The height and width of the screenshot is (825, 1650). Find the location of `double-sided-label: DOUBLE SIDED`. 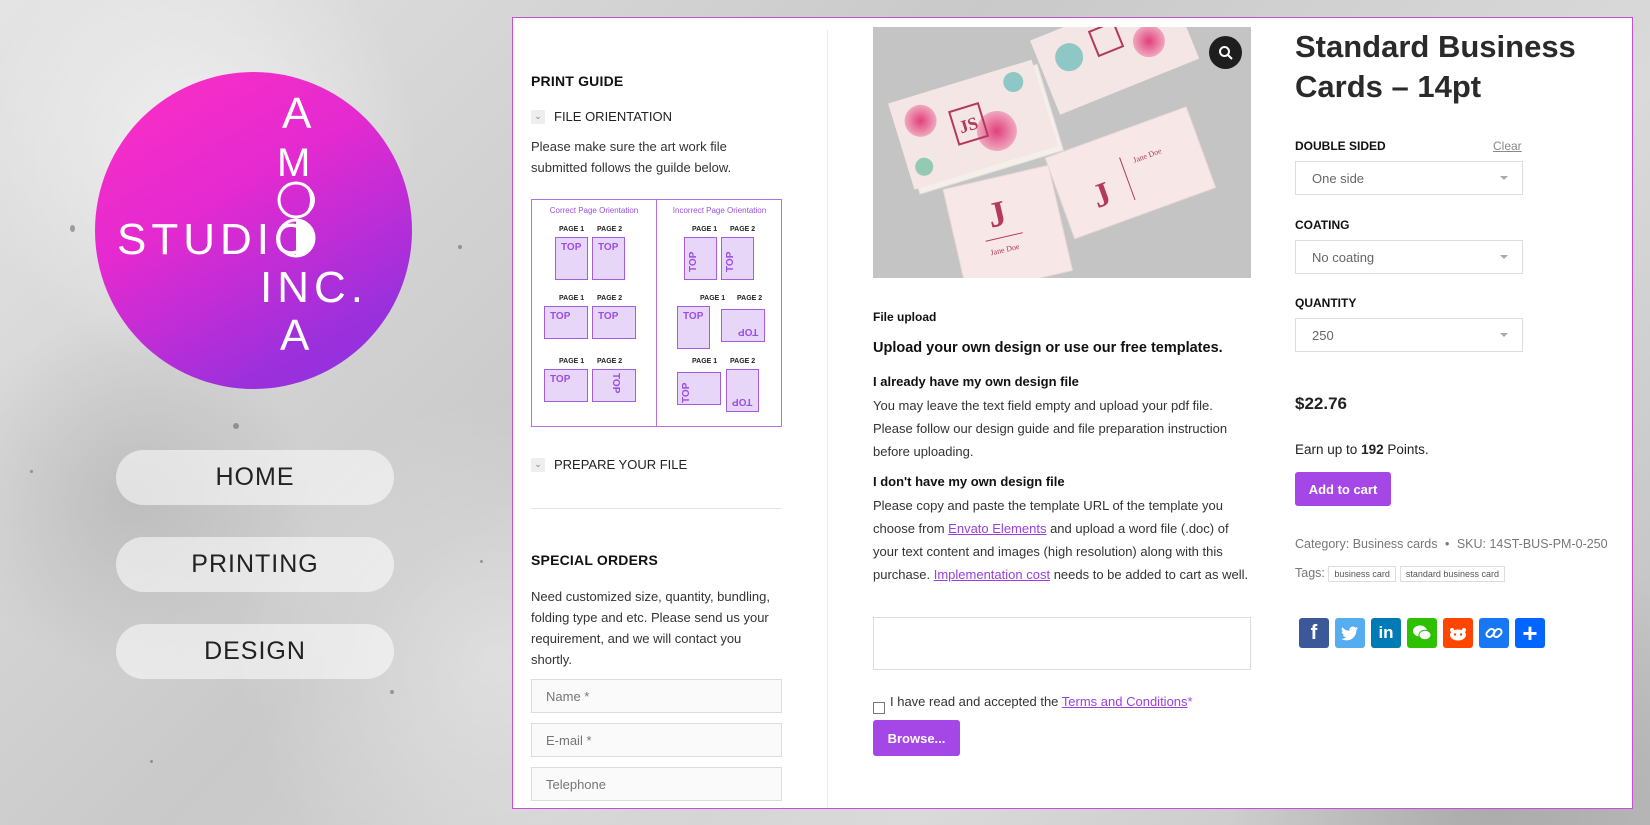

double-sided-label: DOUBLE SIDED is located at coordinates (1340, 146).